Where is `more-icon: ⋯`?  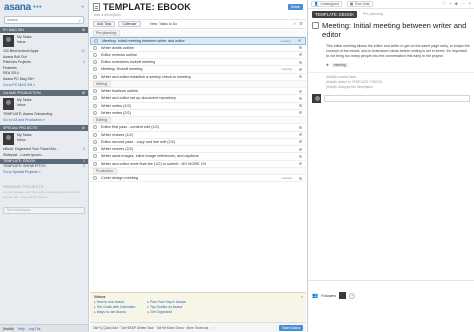 more-icon: ⋯ is located at coordinates (463, 4).